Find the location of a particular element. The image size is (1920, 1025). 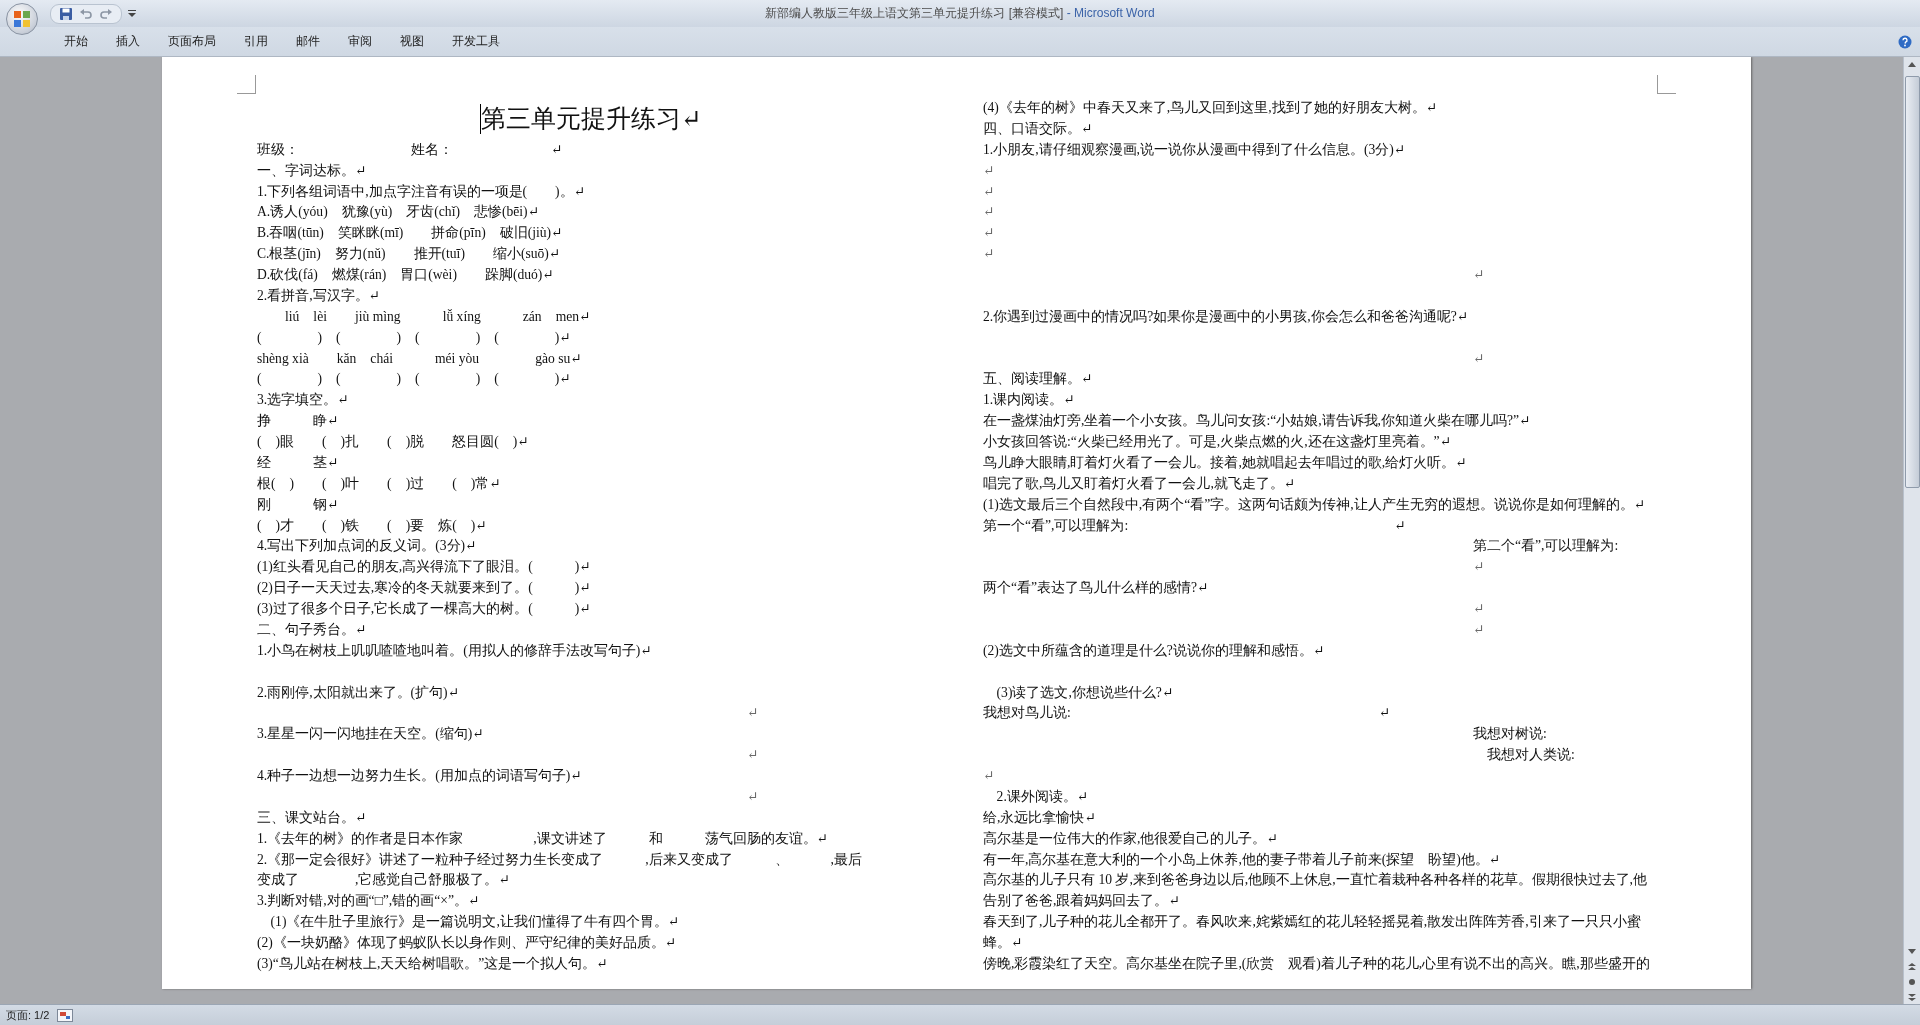

text-line: 告别了爸爸,跟着妈妈回去了。↵ is located at coordinates (1081, 901).